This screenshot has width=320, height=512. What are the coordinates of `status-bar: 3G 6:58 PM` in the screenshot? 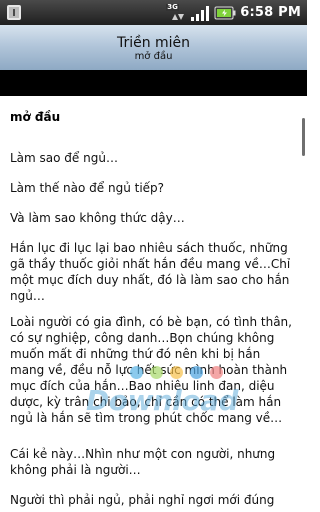 It's located at (153, 12).